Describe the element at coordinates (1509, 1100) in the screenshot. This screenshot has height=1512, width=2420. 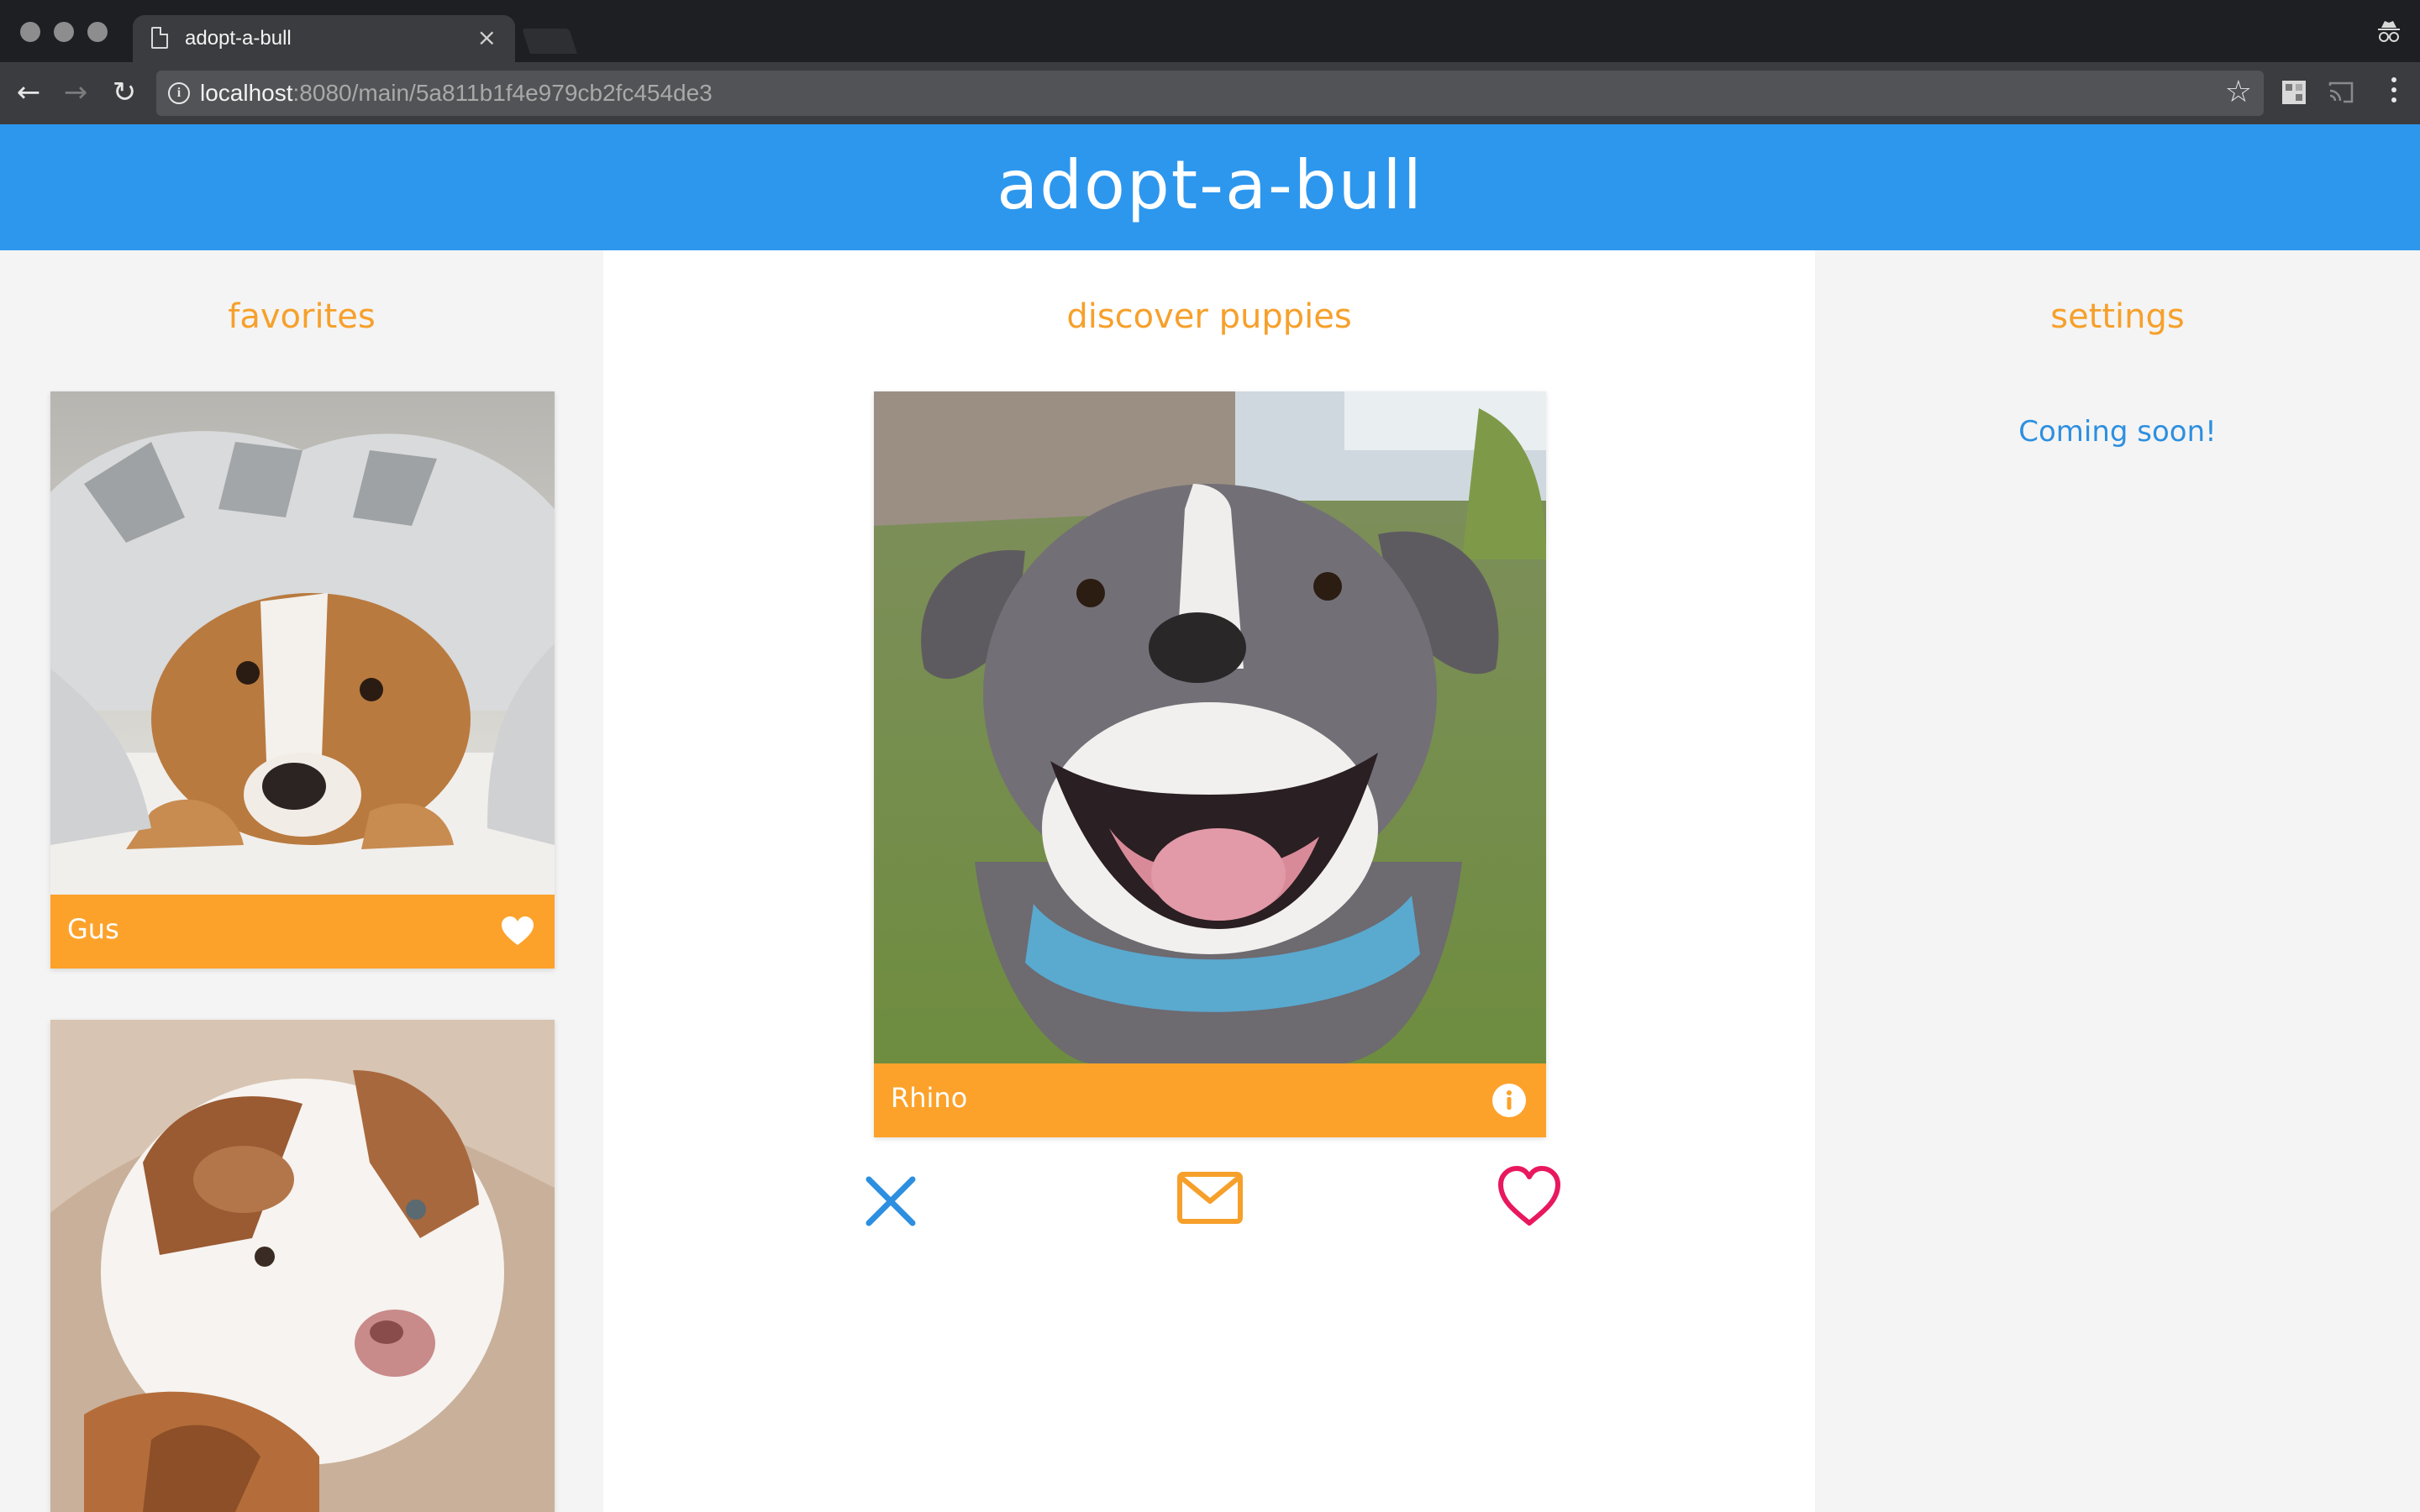
I see `info-icon` at that location.